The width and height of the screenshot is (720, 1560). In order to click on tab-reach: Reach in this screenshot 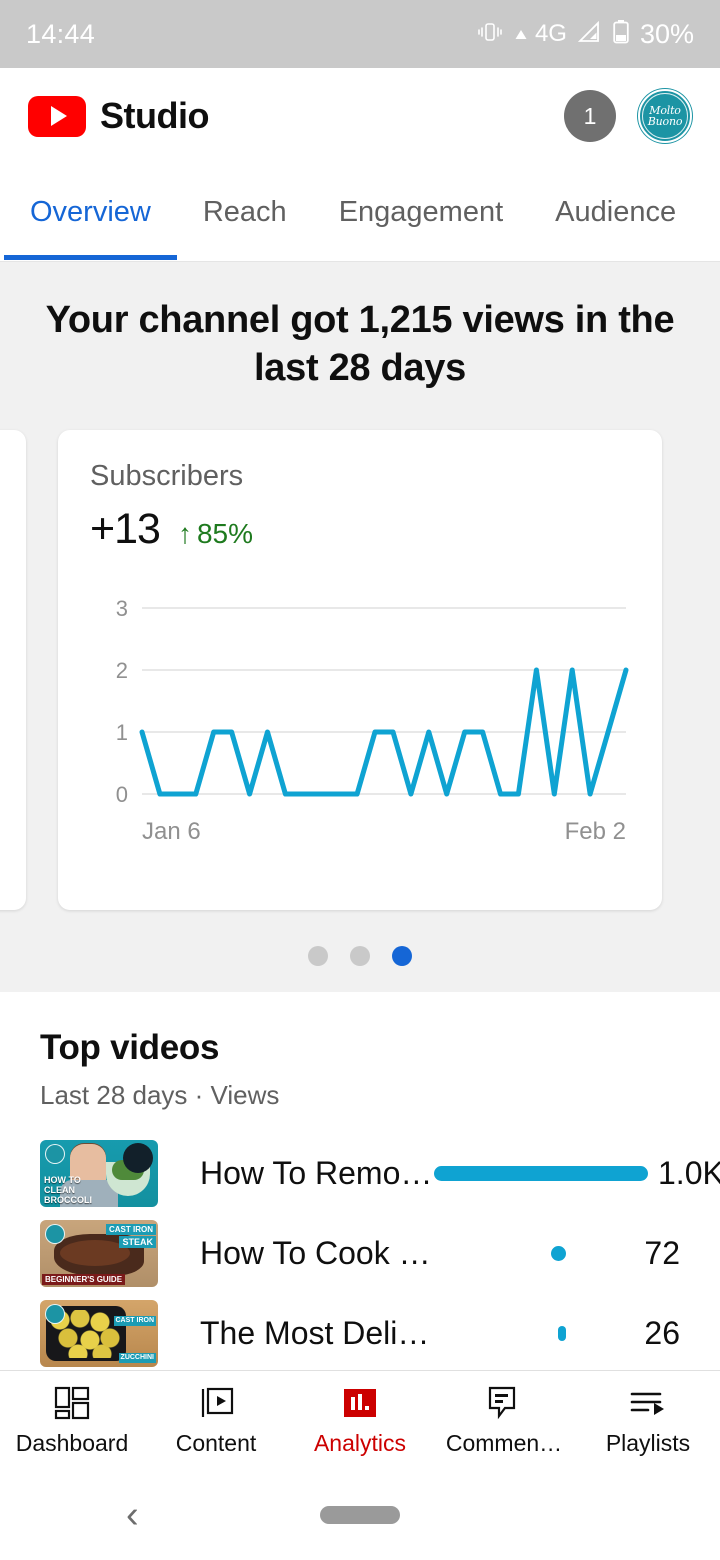, I will do `click(245, 212)`.